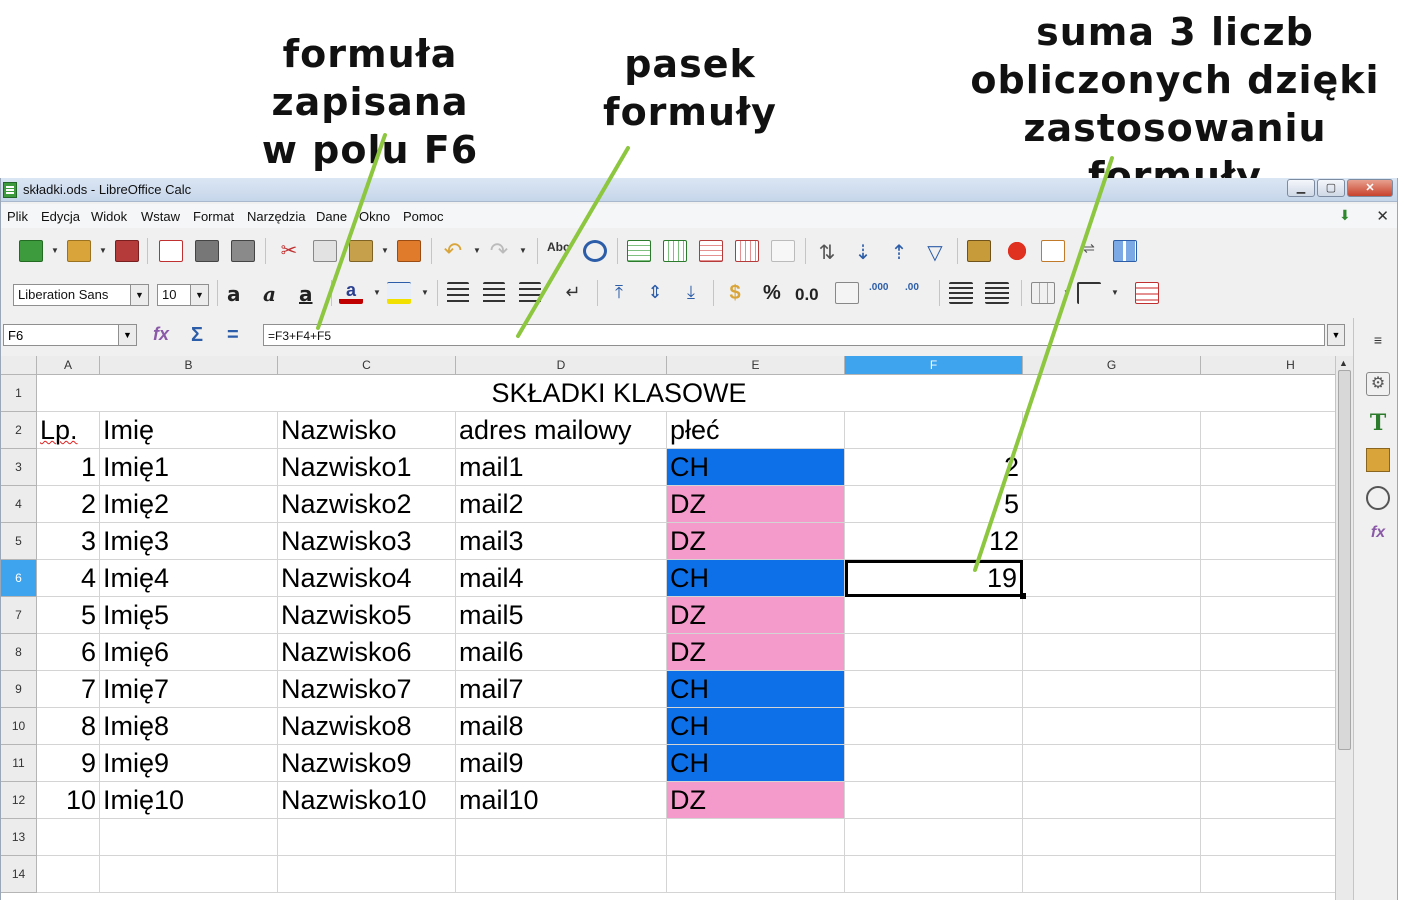 The width and height of the screenshot is (1404, 900). Describe the element at coordinates (183, 295) in the screenshot. I see `font-size-dropdown: 10 ▼` at that location.